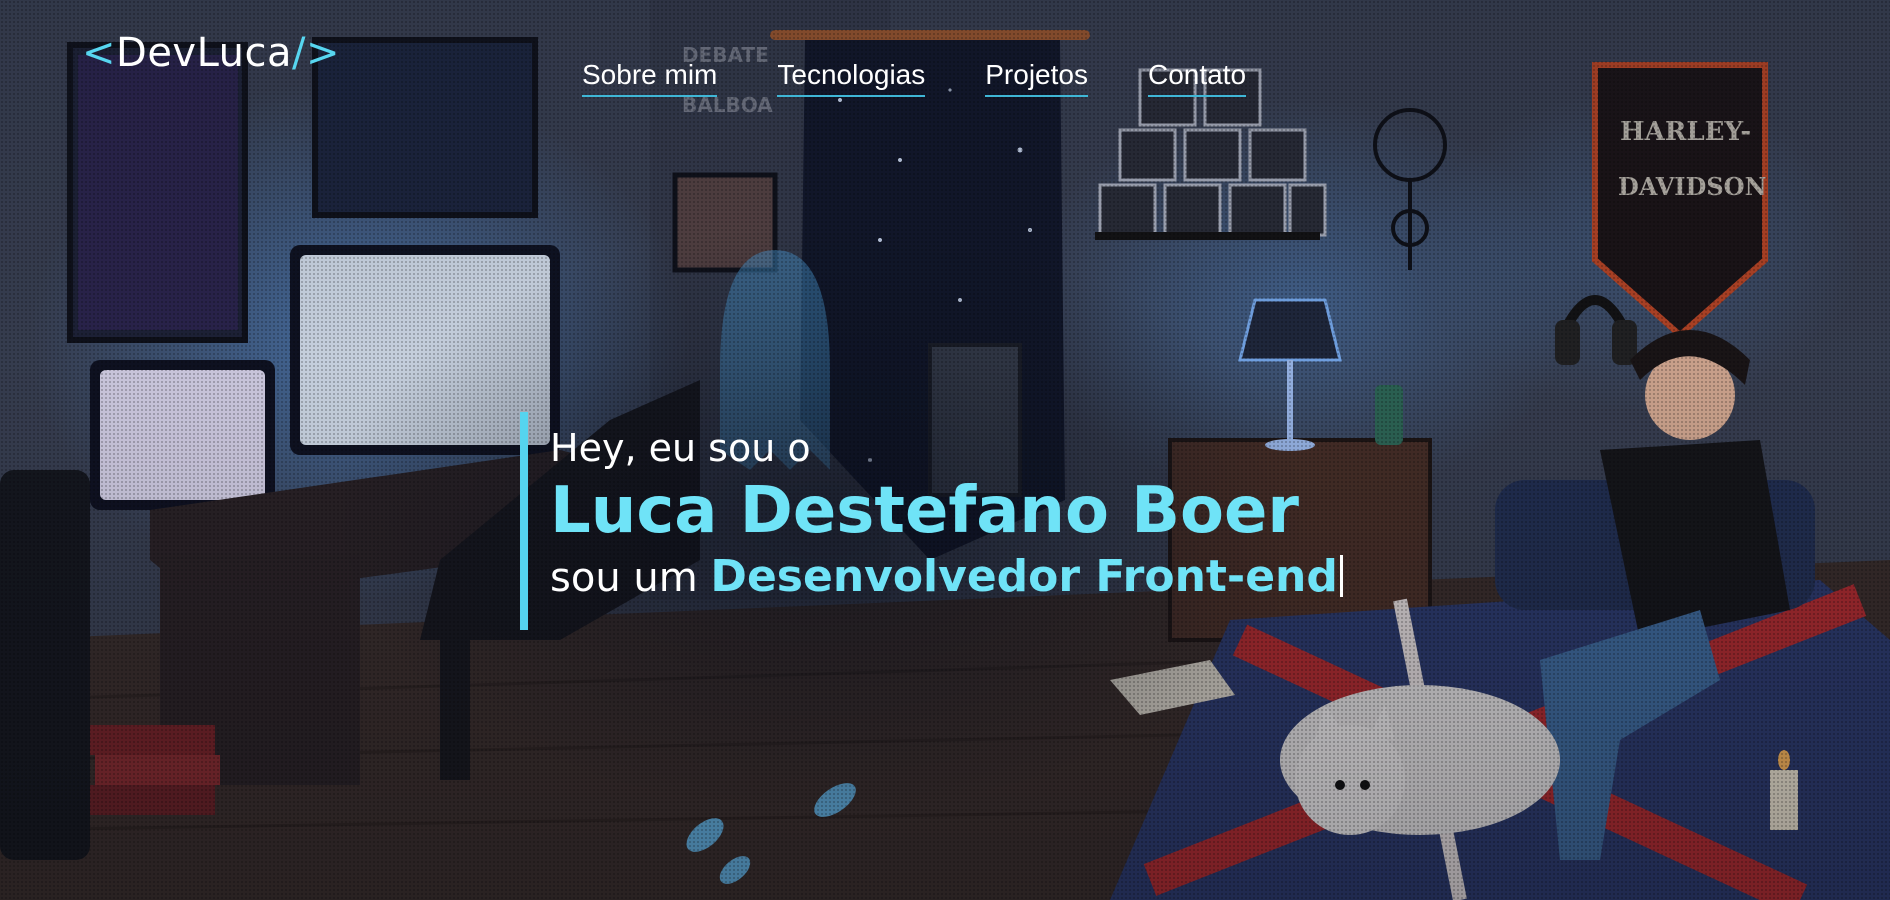  Describe the element at coordinates (630, 578) in the screenshot. I see `hero-role-prefix: sou um` at that location.